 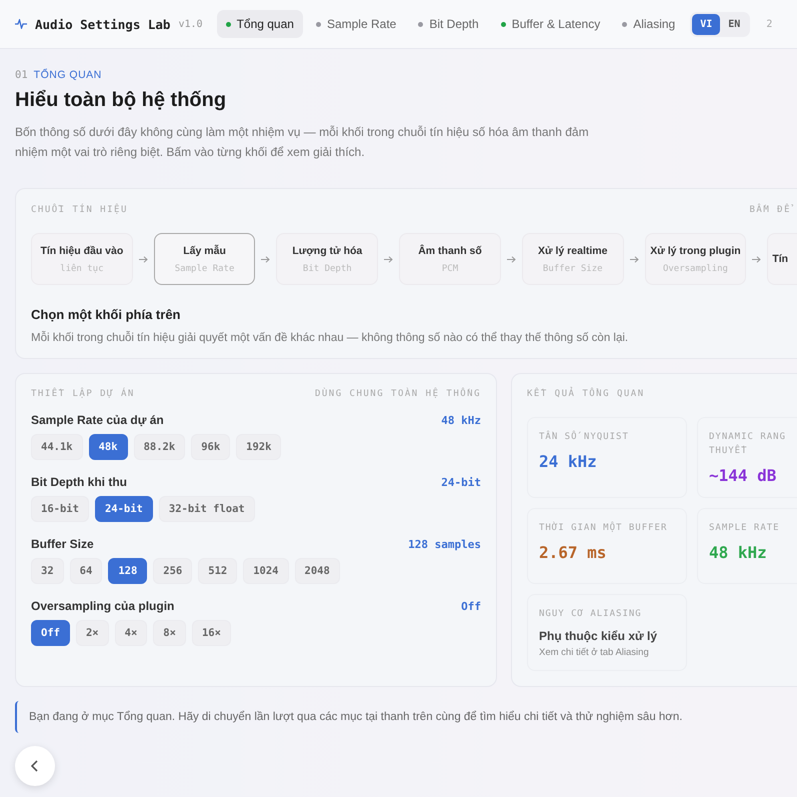 What do you see at coordinates (108, 447) in the screenshot?
I see `option-chip: 48k` at bounding box center [108, 447].